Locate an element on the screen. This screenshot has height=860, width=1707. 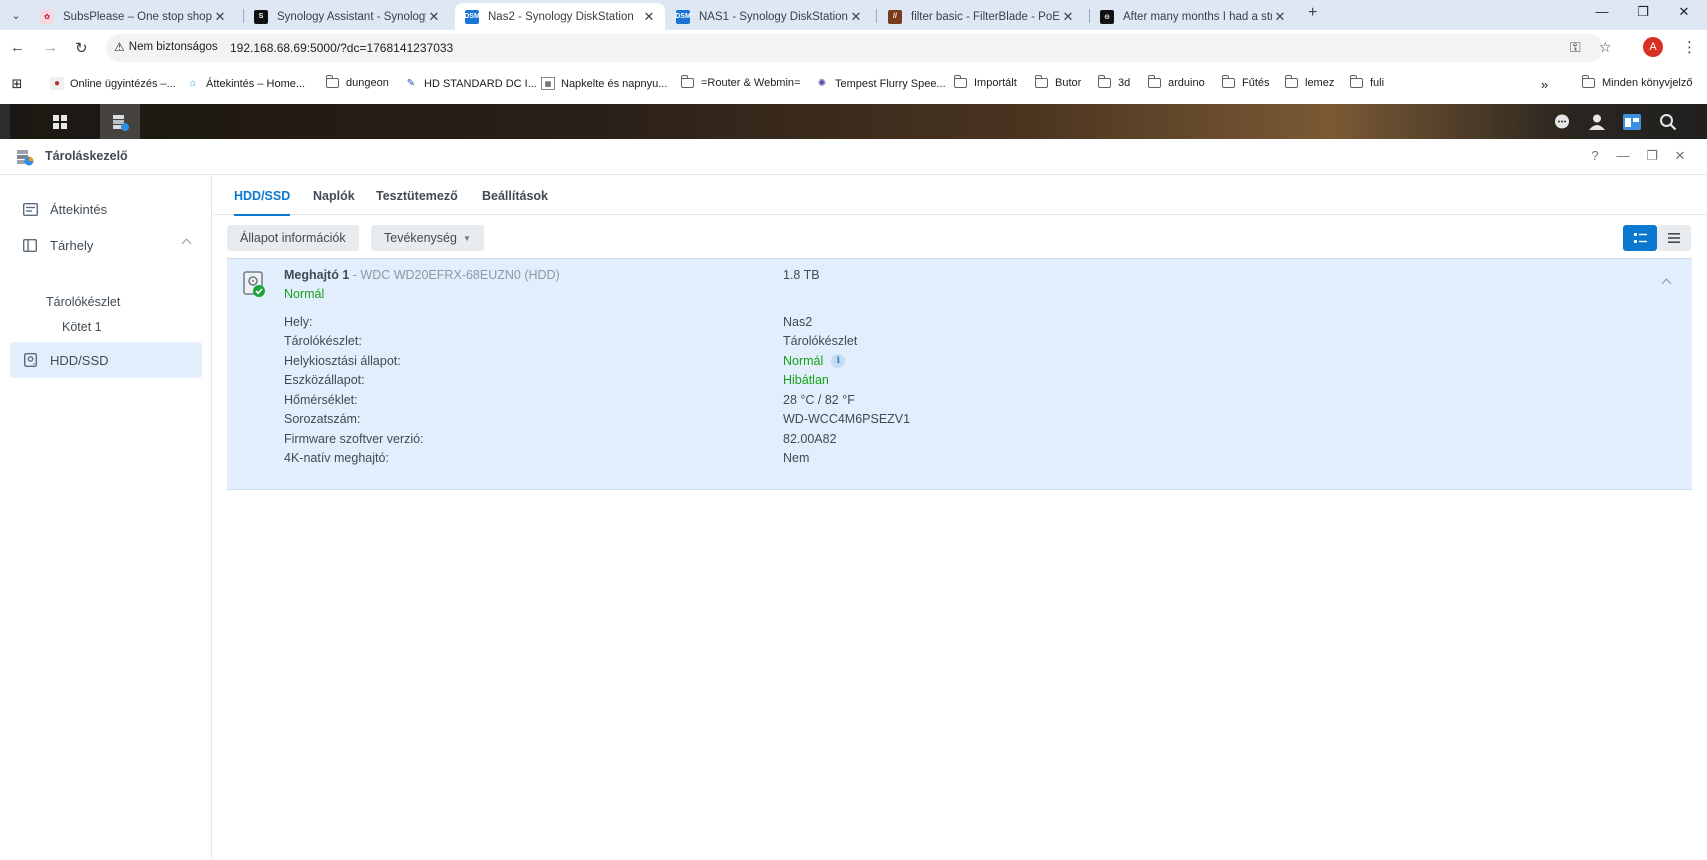
tab-hdd-ssd: HDD/SSD is located at coordinates (262, 202).